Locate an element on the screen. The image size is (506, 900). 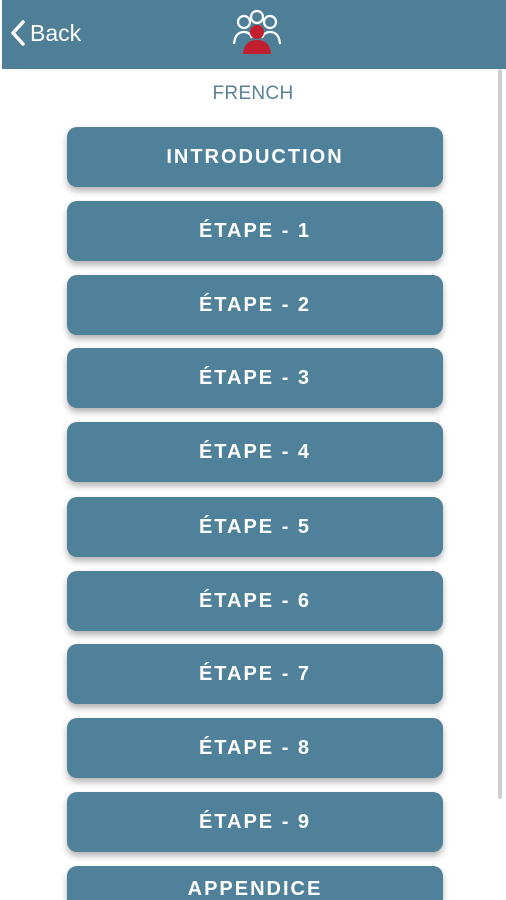
button-label: ÉTAPE - 3 is located at coordinates (255, 377).